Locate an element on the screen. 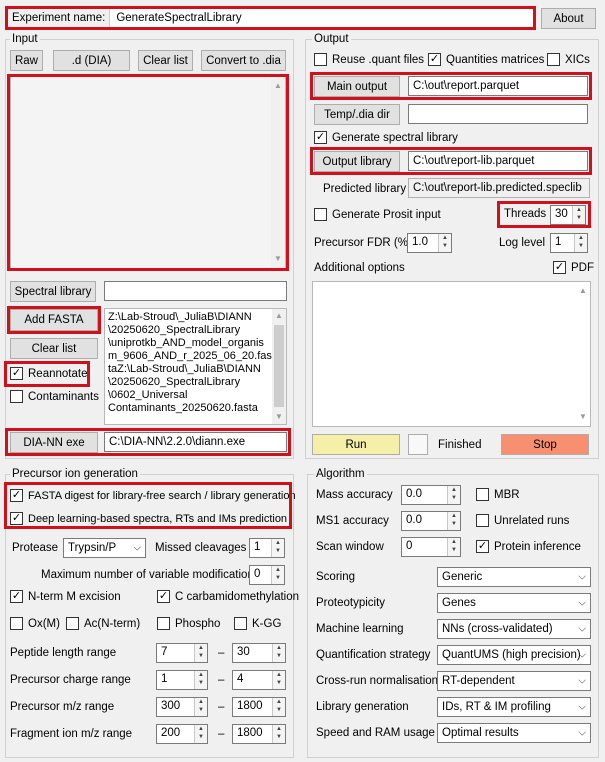 The image size is (605, 762). charge-min: 1 is located at coordinates (164, 679).